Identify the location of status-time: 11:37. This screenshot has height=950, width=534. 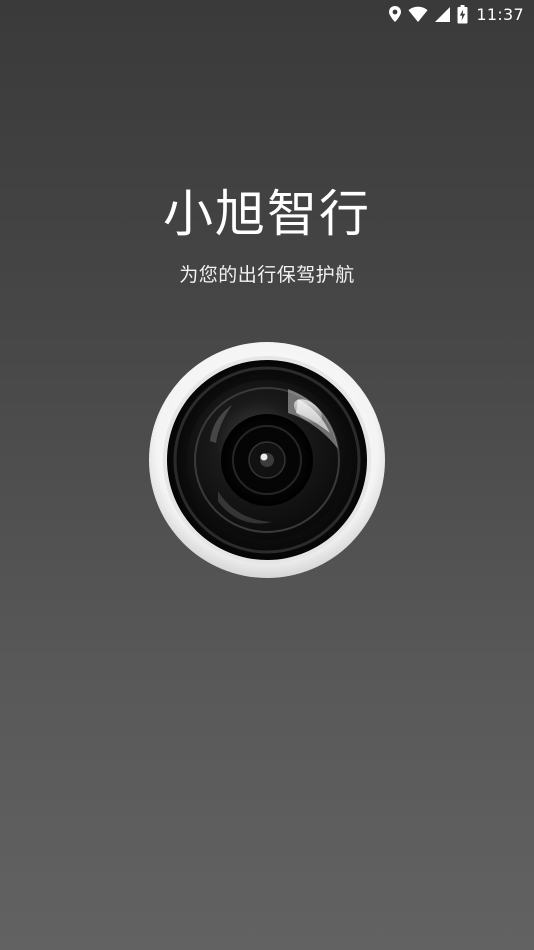
(500, 14).